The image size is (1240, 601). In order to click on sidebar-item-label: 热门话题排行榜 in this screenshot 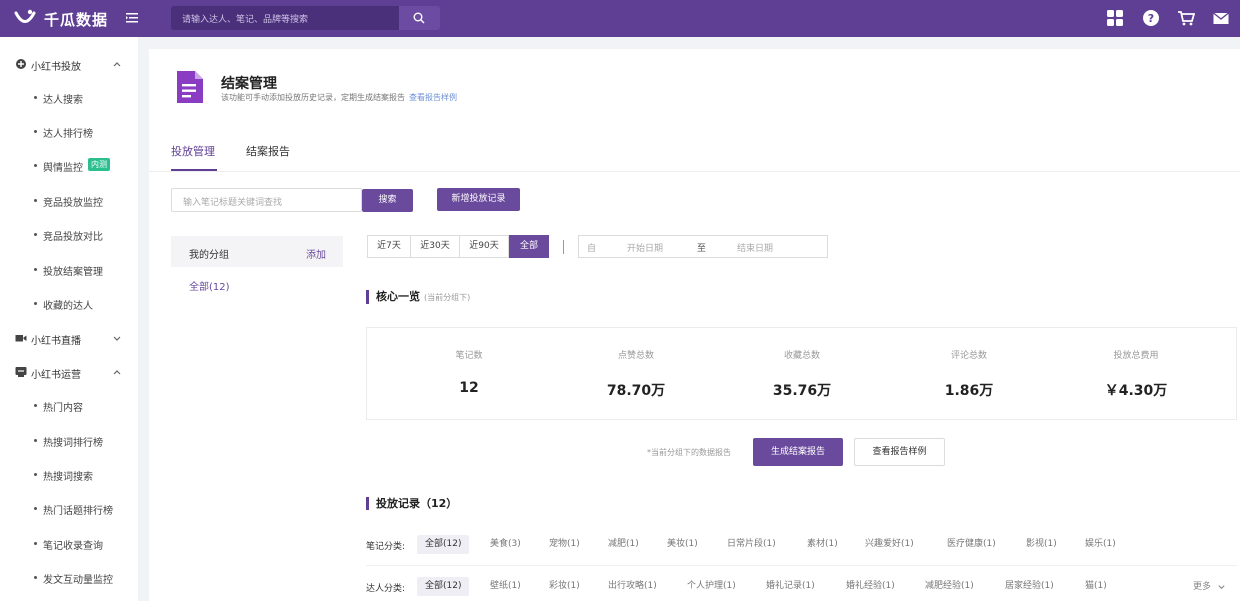, I will do `click(78, 511)`.